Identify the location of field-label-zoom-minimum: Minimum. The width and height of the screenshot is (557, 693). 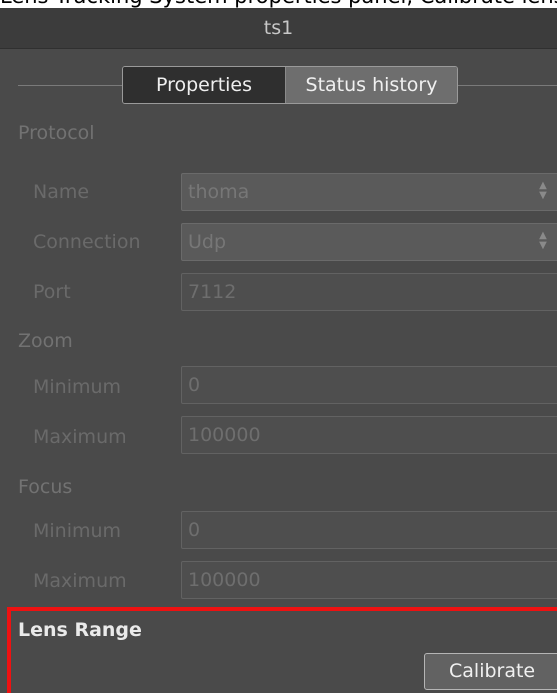
(77, 387).